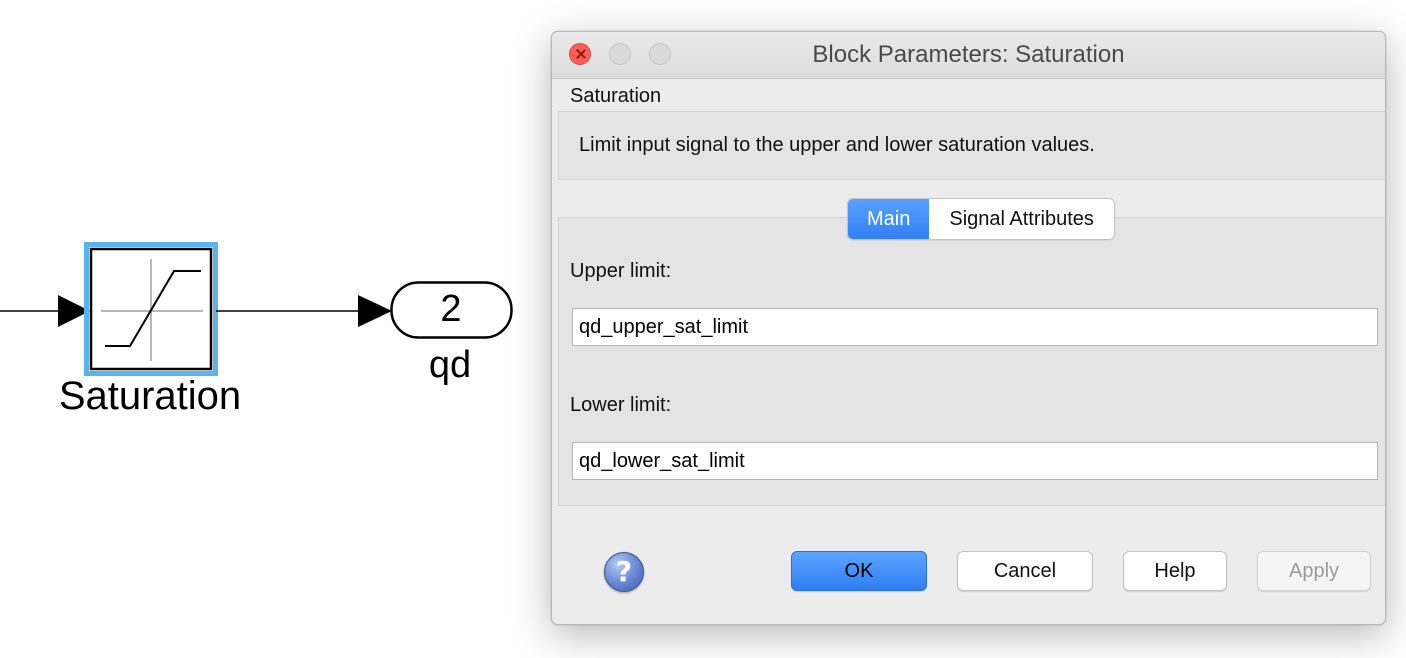  What do you see at coordinates (580, 54) in the screenshot?
I see `close-window-button` at bounding box center [580, 54].